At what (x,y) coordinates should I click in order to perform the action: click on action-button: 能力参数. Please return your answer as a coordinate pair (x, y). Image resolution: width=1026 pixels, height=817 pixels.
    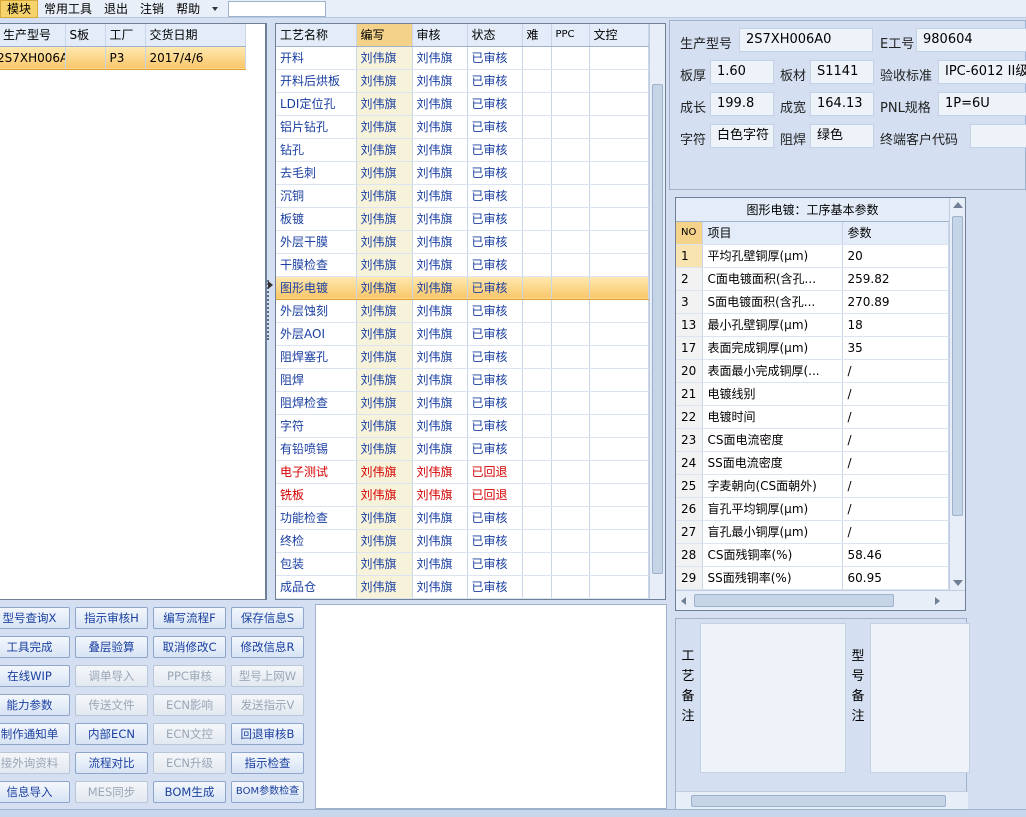
    Looking at the image, I should click on (35, 705).